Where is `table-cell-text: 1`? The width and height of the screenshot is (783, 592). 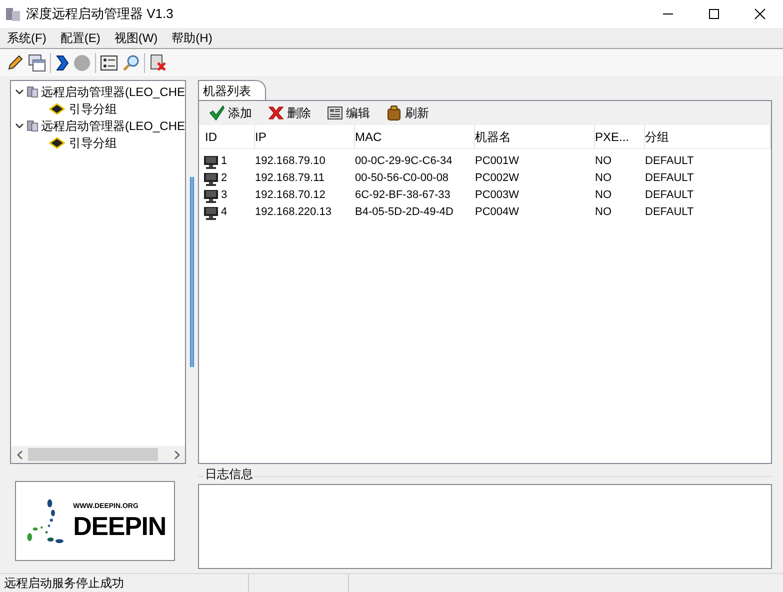
table-cell-text: 1 is located at coordinates (224, 162).